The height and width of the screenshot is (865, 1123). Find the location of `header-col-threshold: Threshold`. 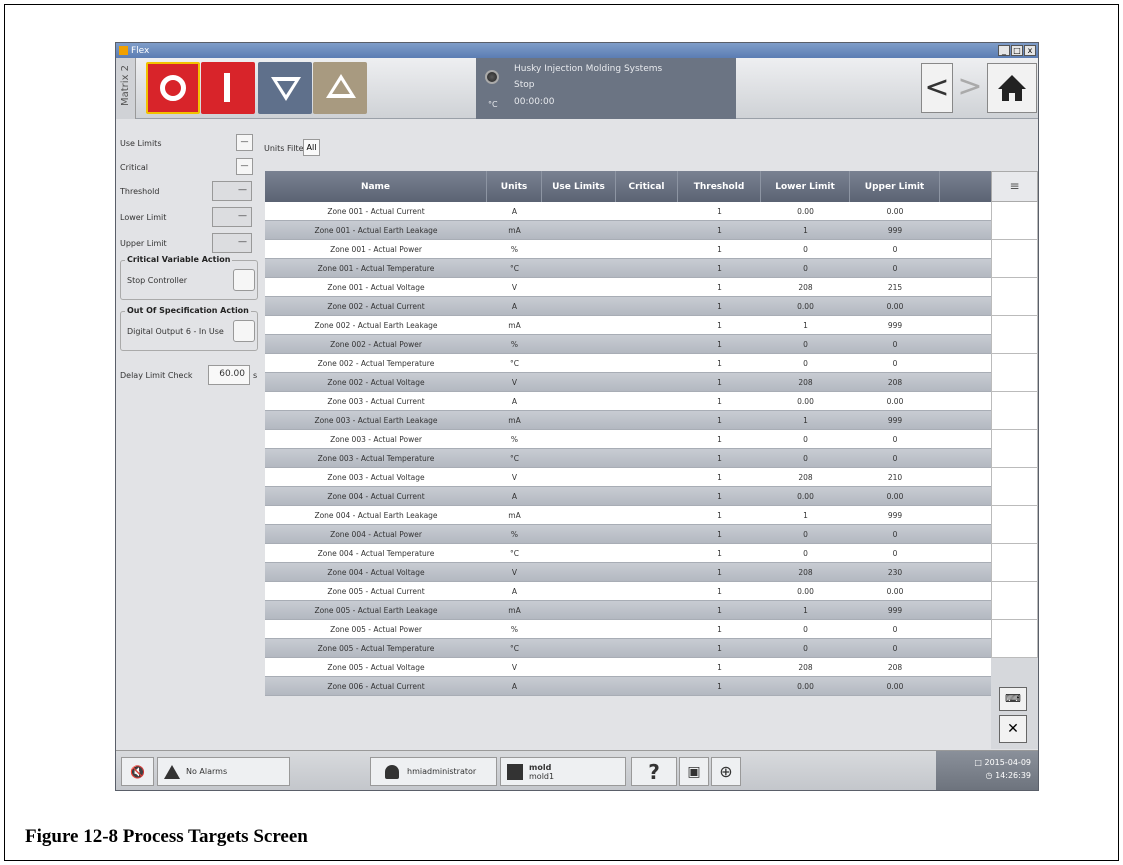

header-col-threshold: Threshold is located at coordinates (719, 186).